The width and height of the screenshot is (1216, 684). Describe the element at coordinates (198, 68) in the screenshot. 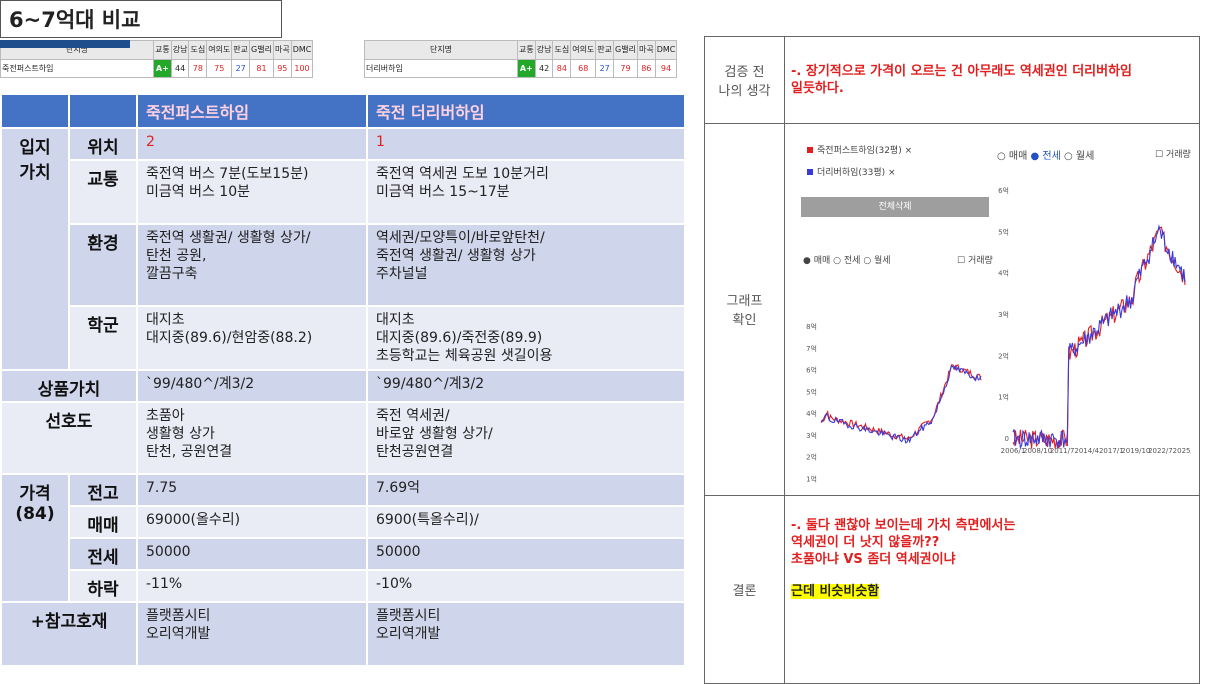

I see `strip-value: 78` at that location.